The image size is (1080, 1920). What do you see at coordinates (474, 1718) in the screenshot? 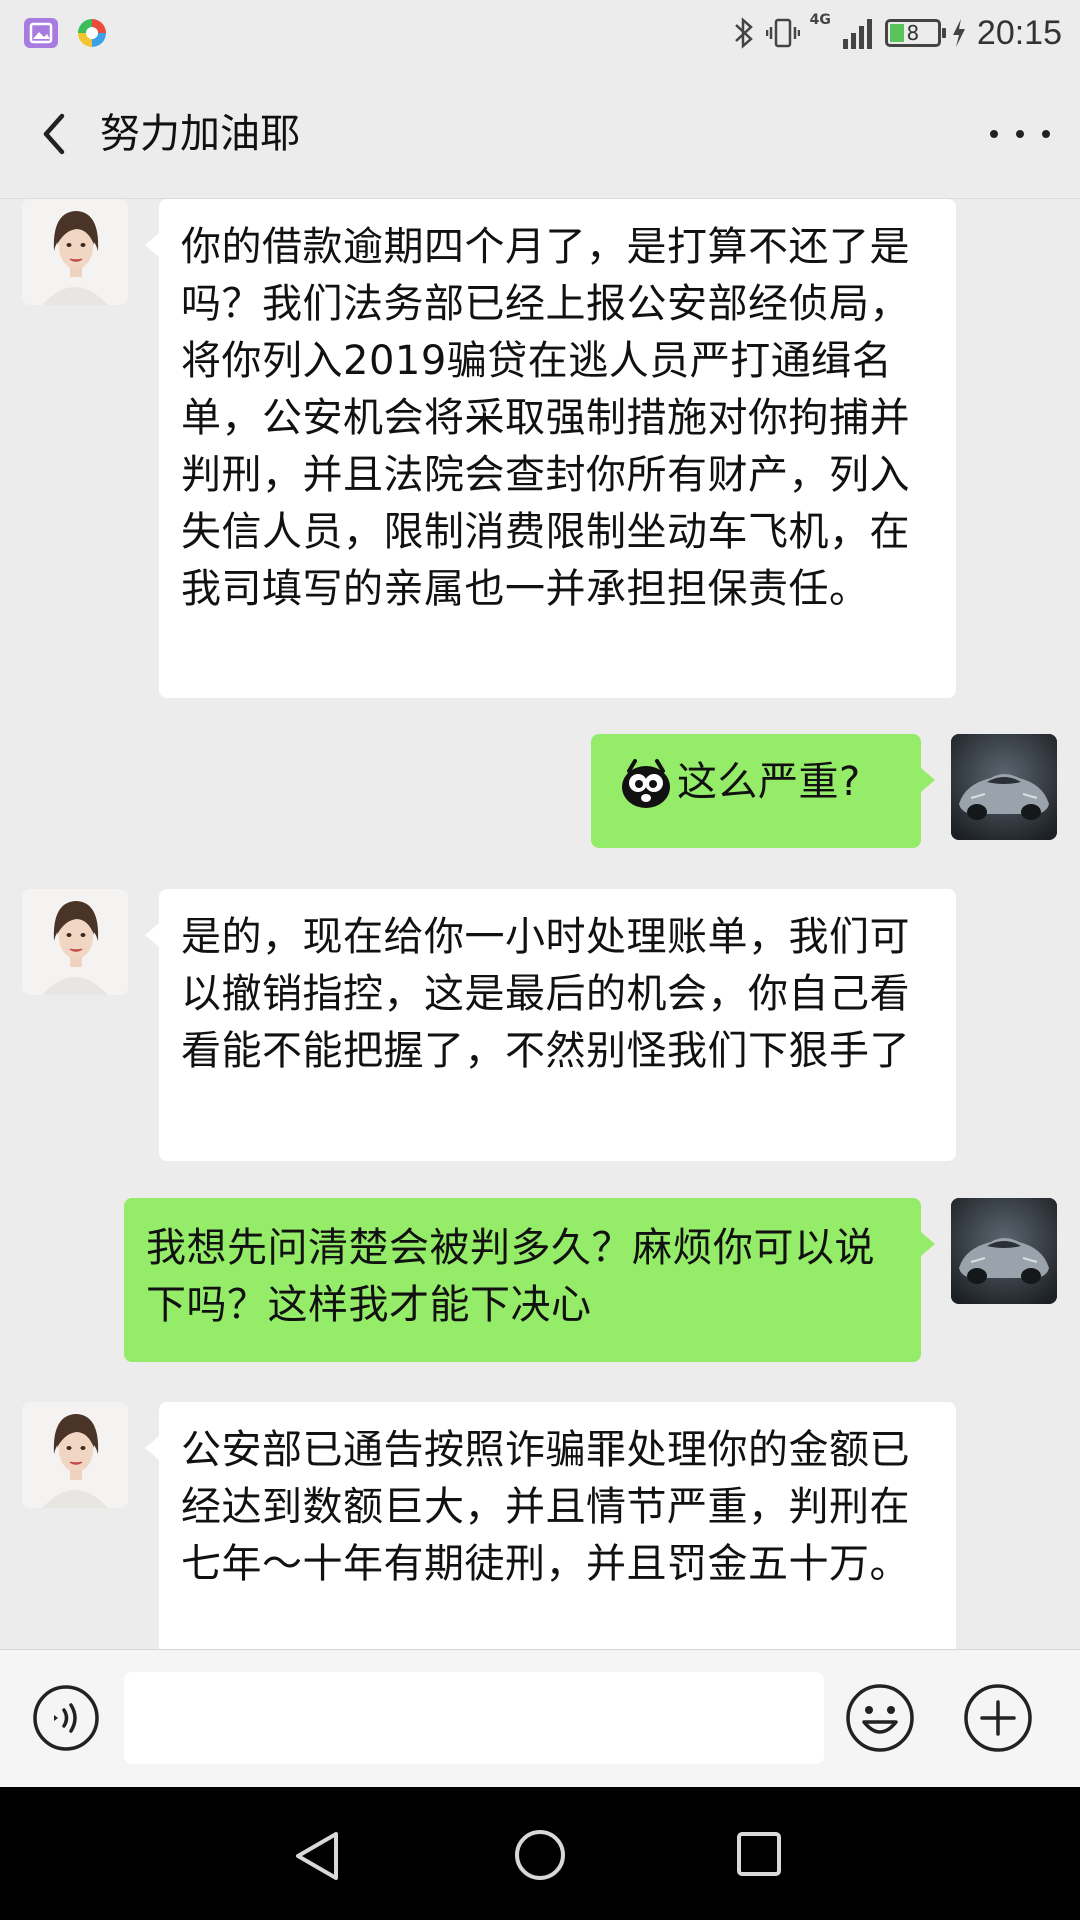
I see `message-input` at bounding box center [474, 1718].